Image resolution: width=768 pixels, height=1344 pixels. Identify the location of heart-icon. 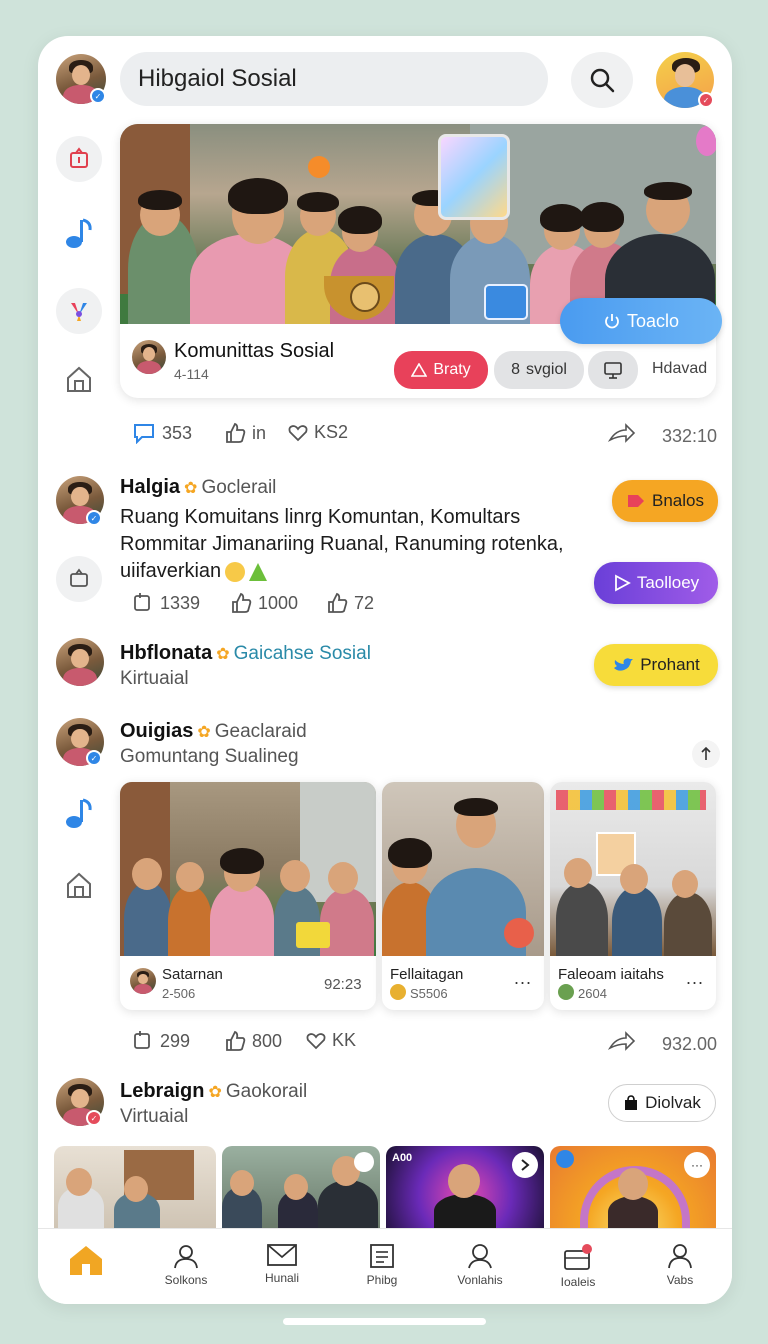
(298, 432).